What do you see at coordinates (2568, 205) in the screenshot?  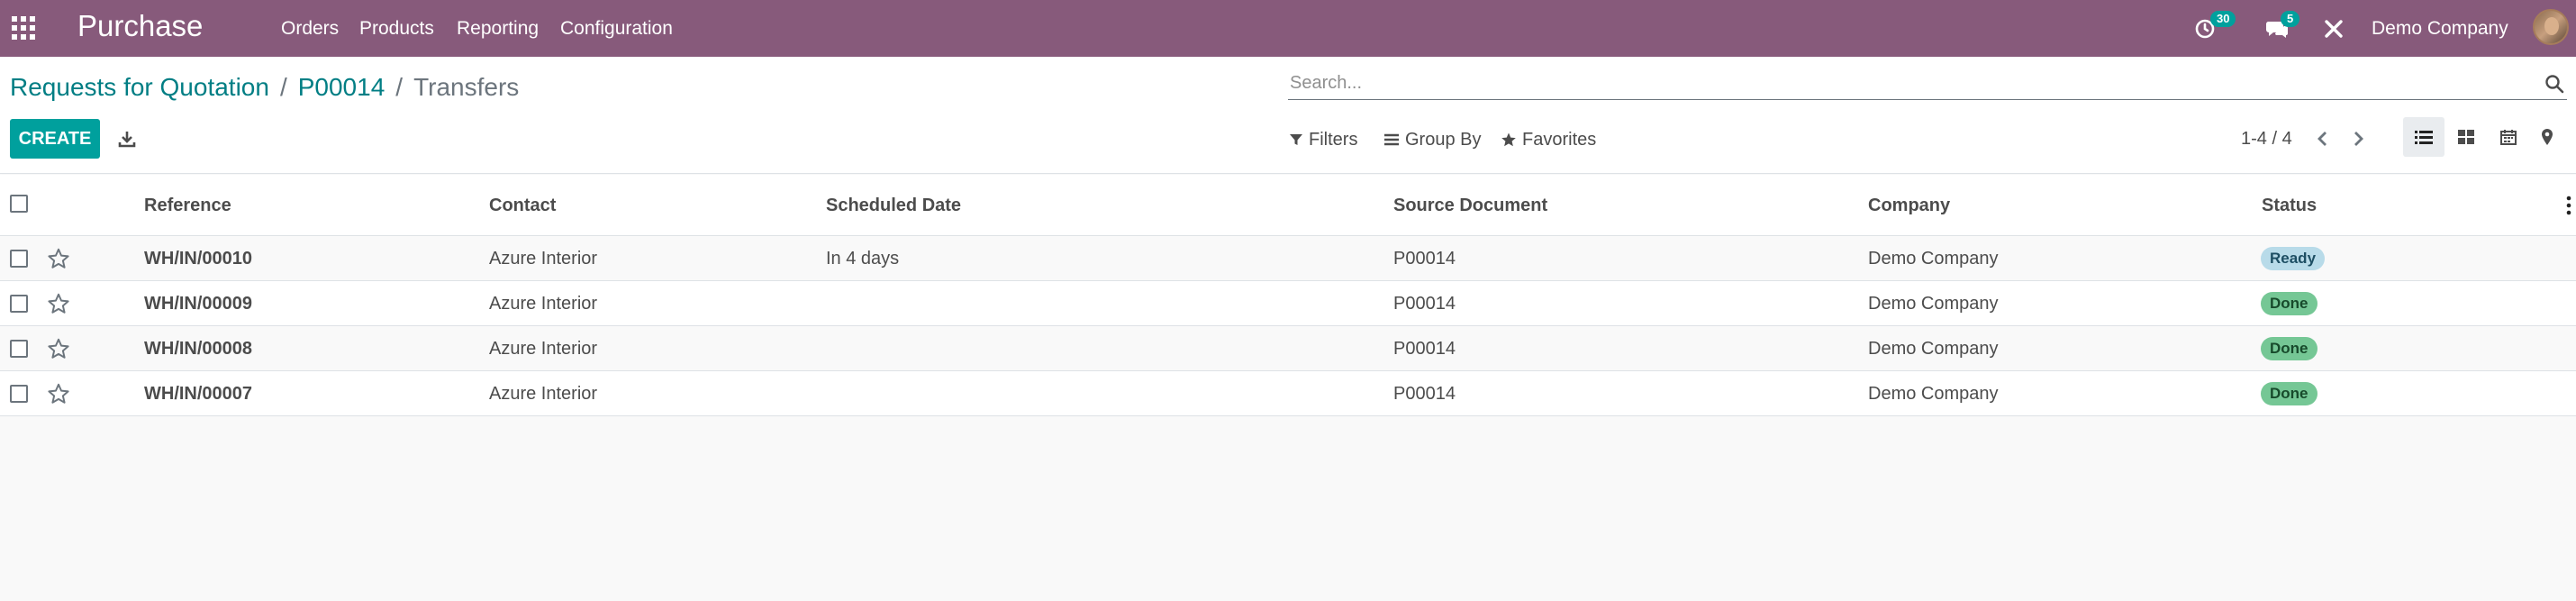 I see `optional-columns-icon` at bounding box center [2568, 205].